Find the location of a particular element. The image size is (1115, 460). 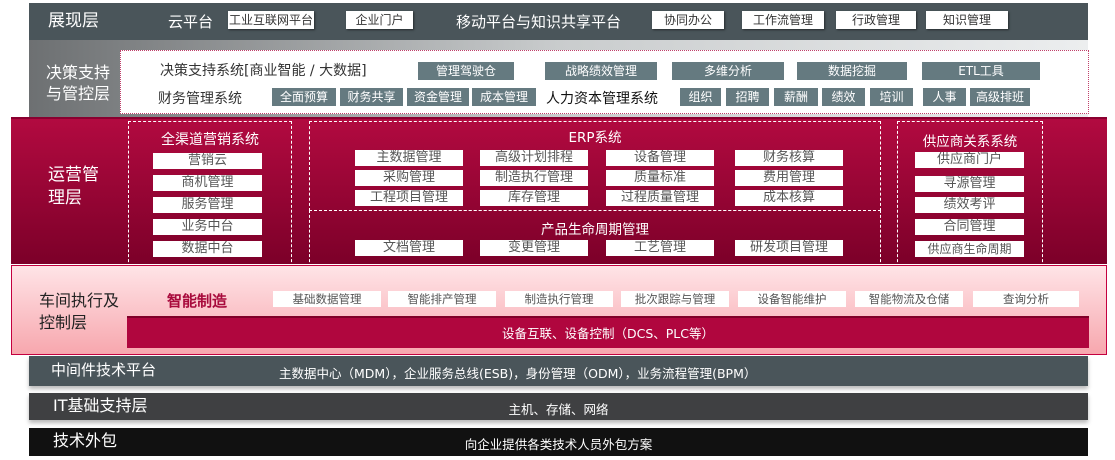

outsourcing-content: 向企业提供各类技术人员外包方案 is located at coordinates (558, 444).